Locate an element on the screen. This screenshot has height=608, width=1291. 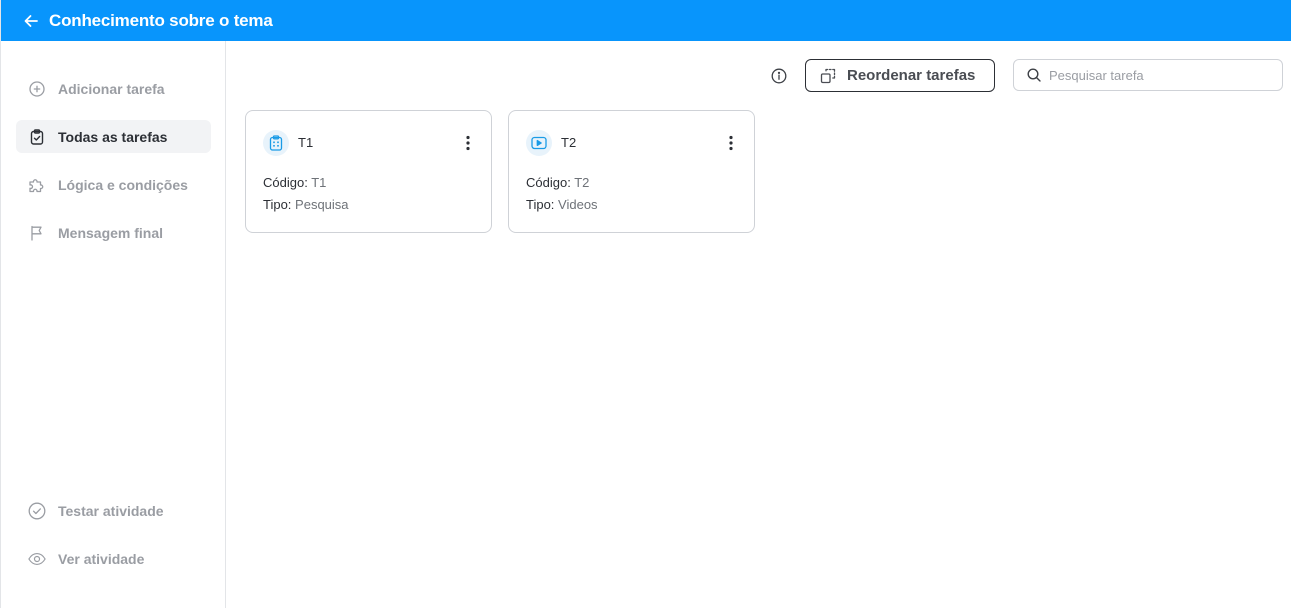
sidebar-item-label: Todas as tarefas is located at coordinates (113, 136).